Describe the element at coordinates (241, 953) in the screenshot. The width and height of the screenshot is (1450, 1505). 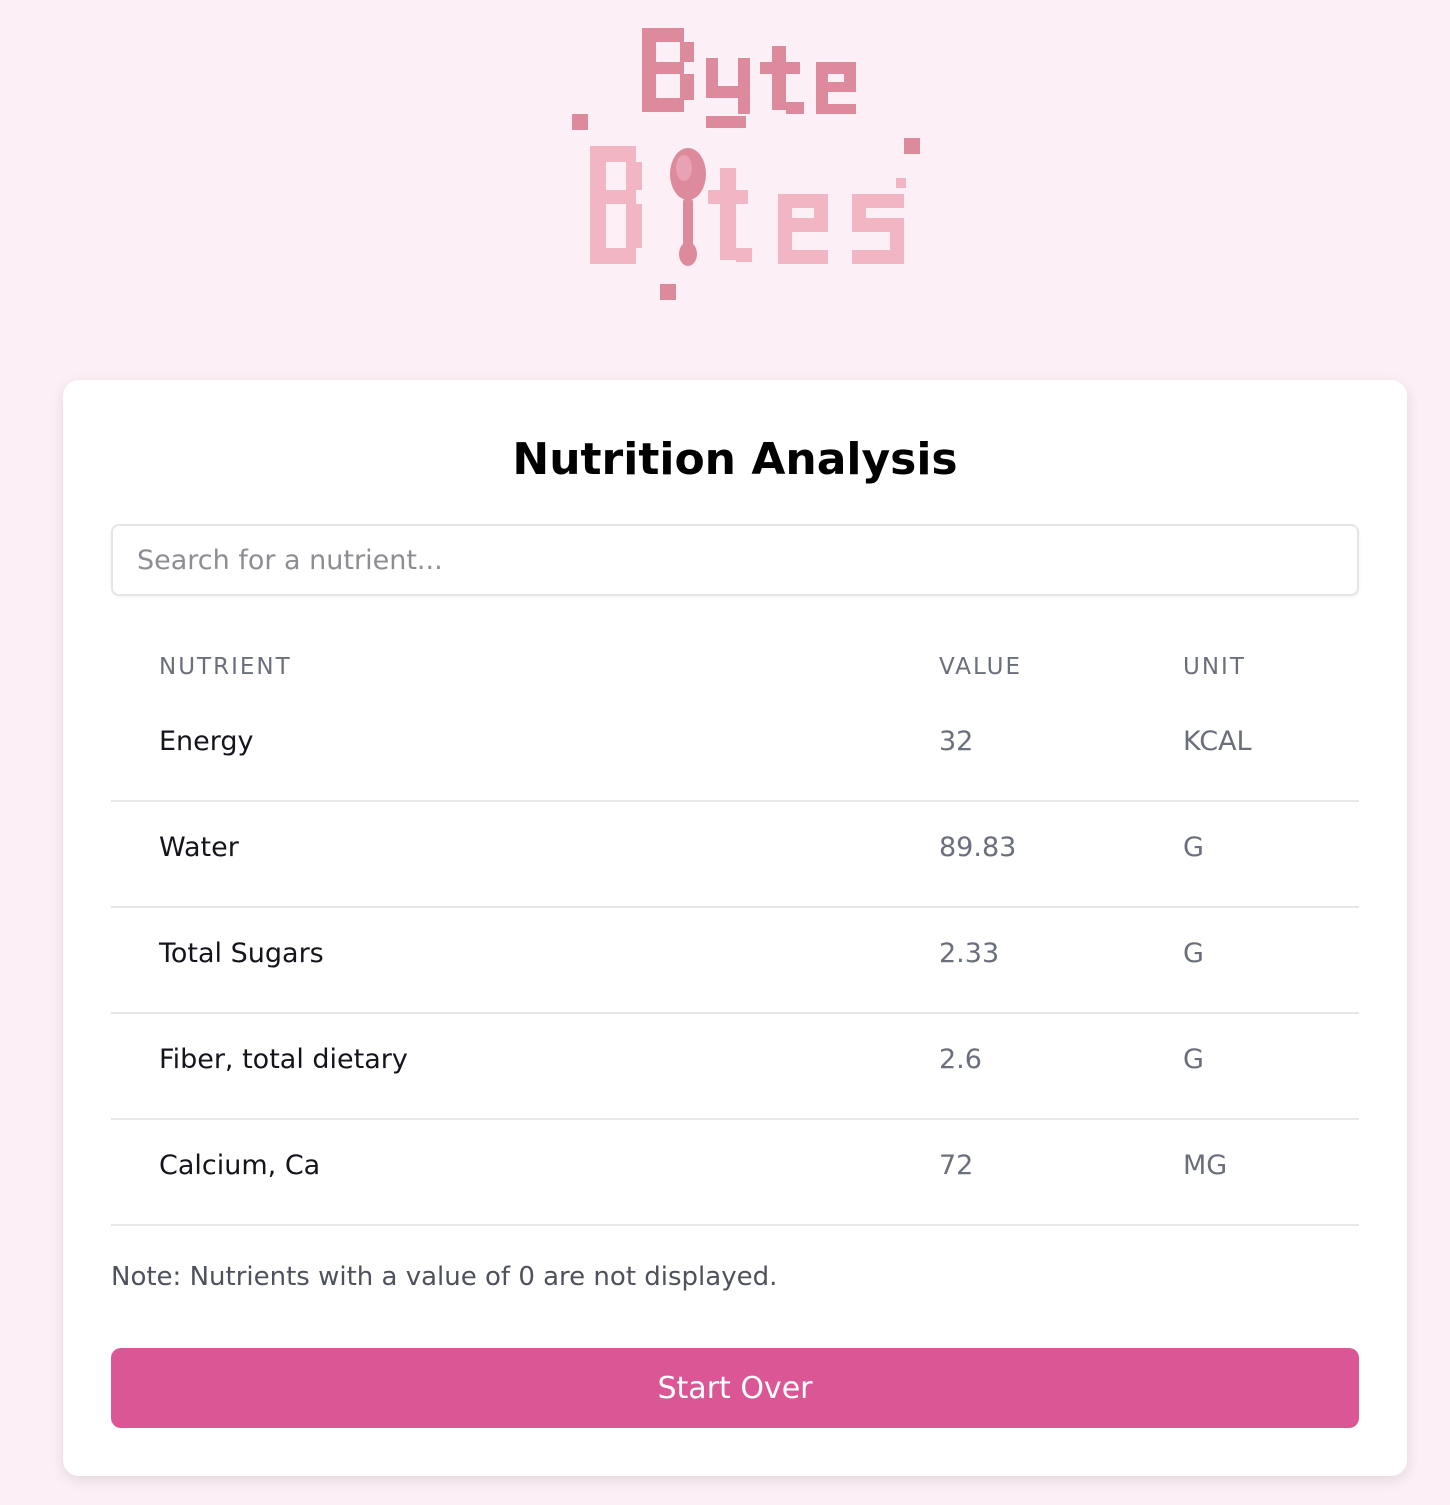
I see `nutrient-name: Total Sugars` at that location.